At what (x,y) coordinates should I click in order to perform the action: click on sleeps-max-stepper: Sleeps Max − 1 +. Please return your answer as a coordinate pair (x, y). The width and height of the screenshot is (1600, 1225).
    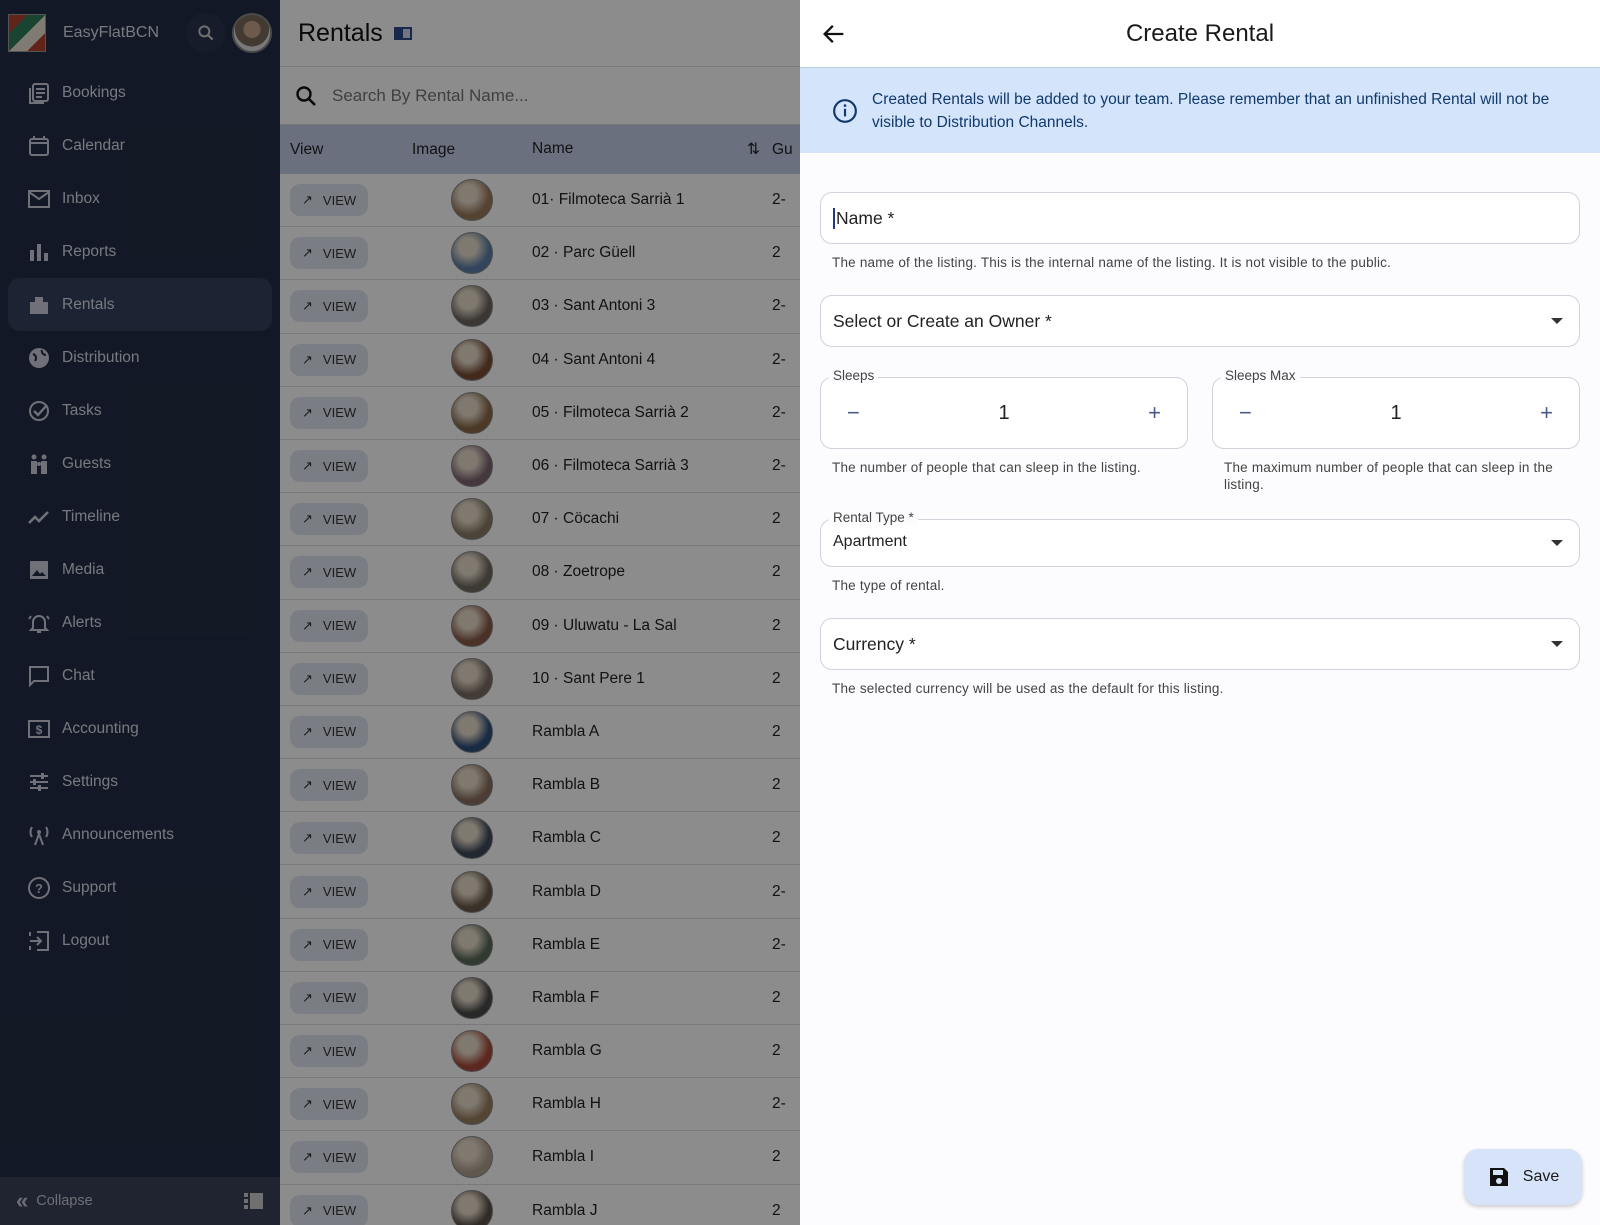
    Looking at the image, I should click on (1396, 408).